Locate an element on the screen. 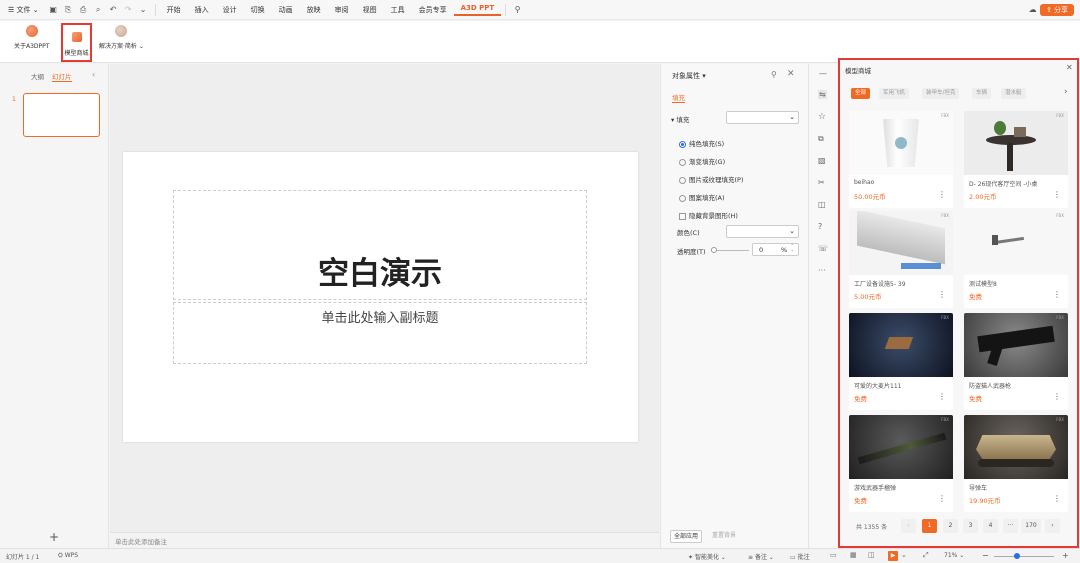 The image size is (1080, 563). category-armored-vehicle: 装甲车/坦克 is located at coordinates (941, 93).